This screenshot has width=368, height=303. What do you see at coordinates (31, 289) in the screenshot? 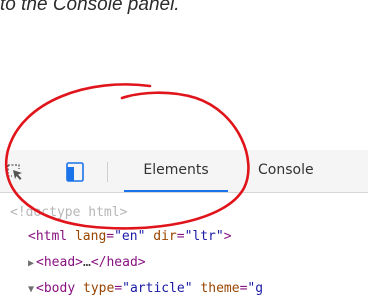
I see `collapse-arrow-icon: ▼` at bounding box center [31, 289].